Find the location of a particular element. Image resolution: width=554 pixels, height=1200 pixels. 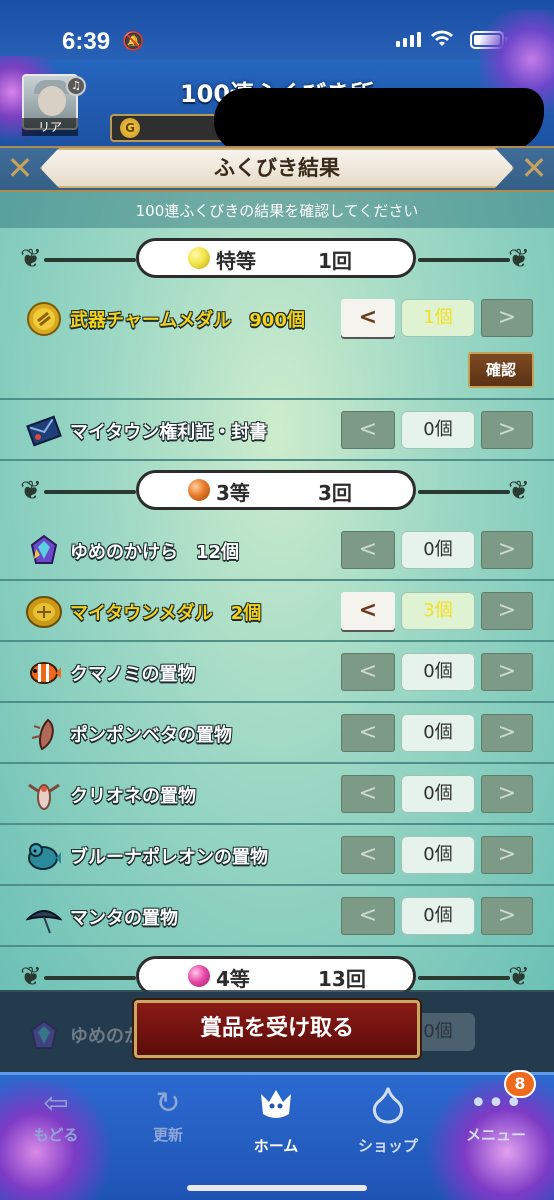

section-count: 3回 is located at coordinates (335, 493).